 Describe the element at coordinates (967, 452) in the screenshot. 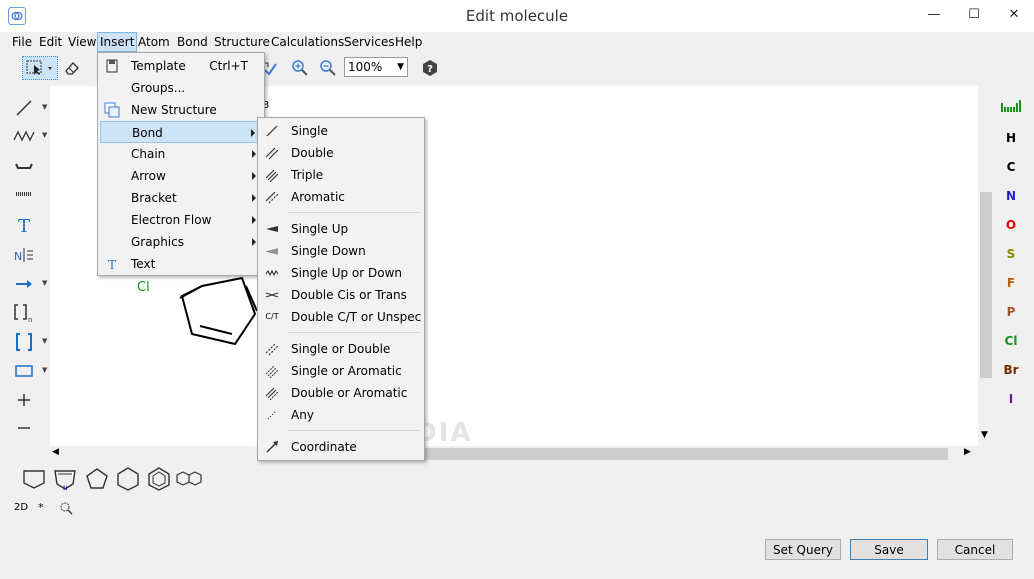

I see `scroll-right-icon: ▶` at that location.